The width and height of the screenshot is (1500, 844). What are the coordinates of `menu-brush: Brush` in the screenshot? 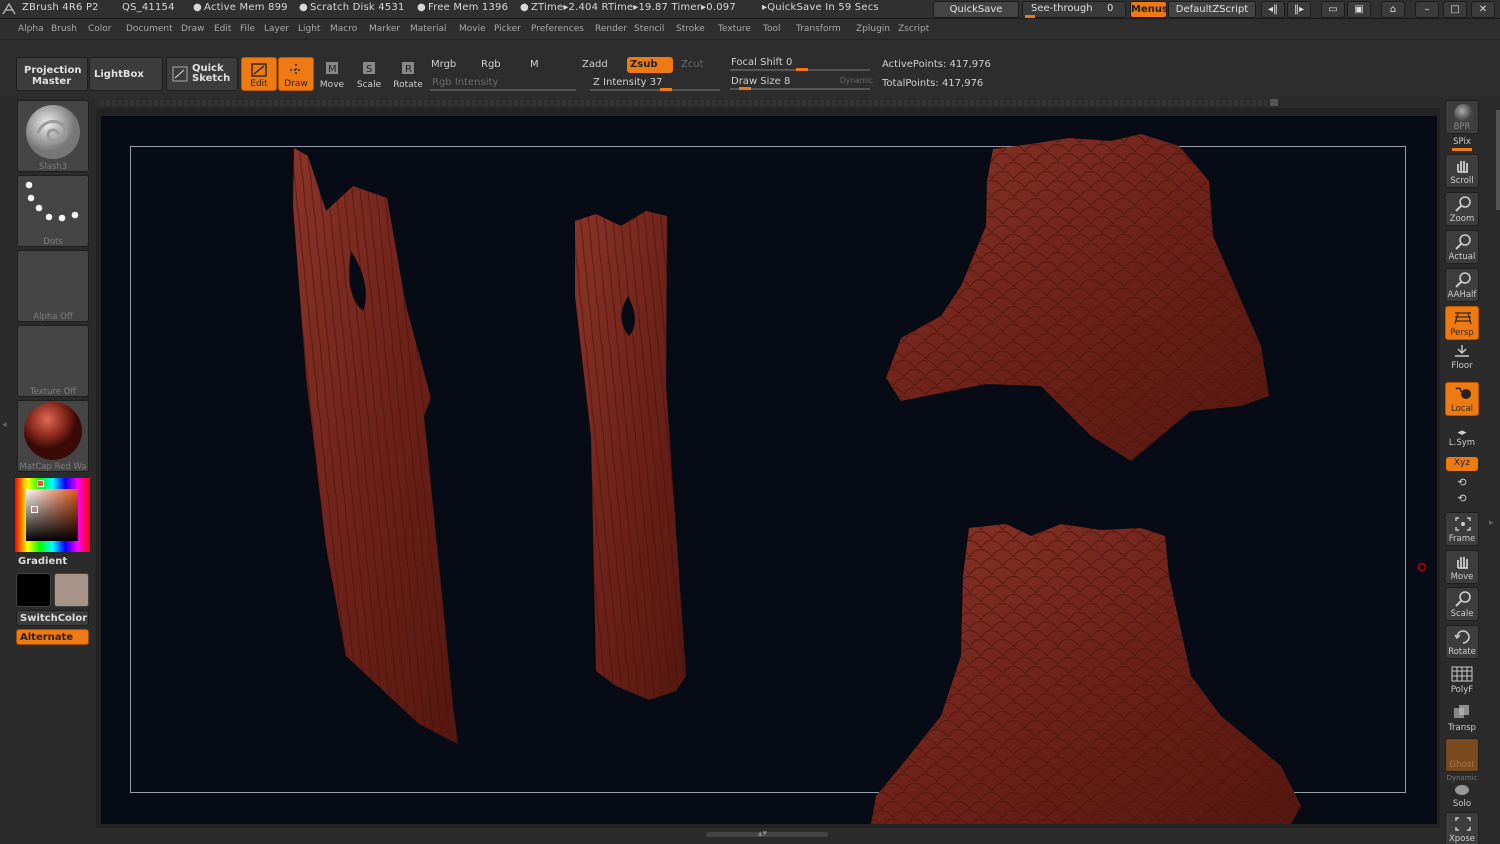 It's located at (64, 29).